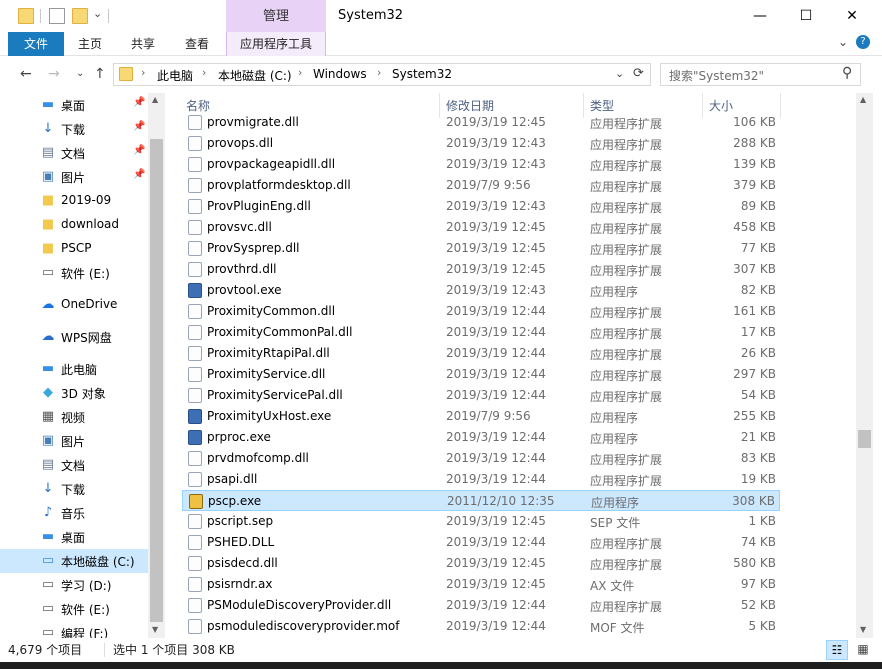  What do you see at coordinates (758, 248) in the screenshot?
I see `file-size: 77 KB` at bounding box center [758, 248].